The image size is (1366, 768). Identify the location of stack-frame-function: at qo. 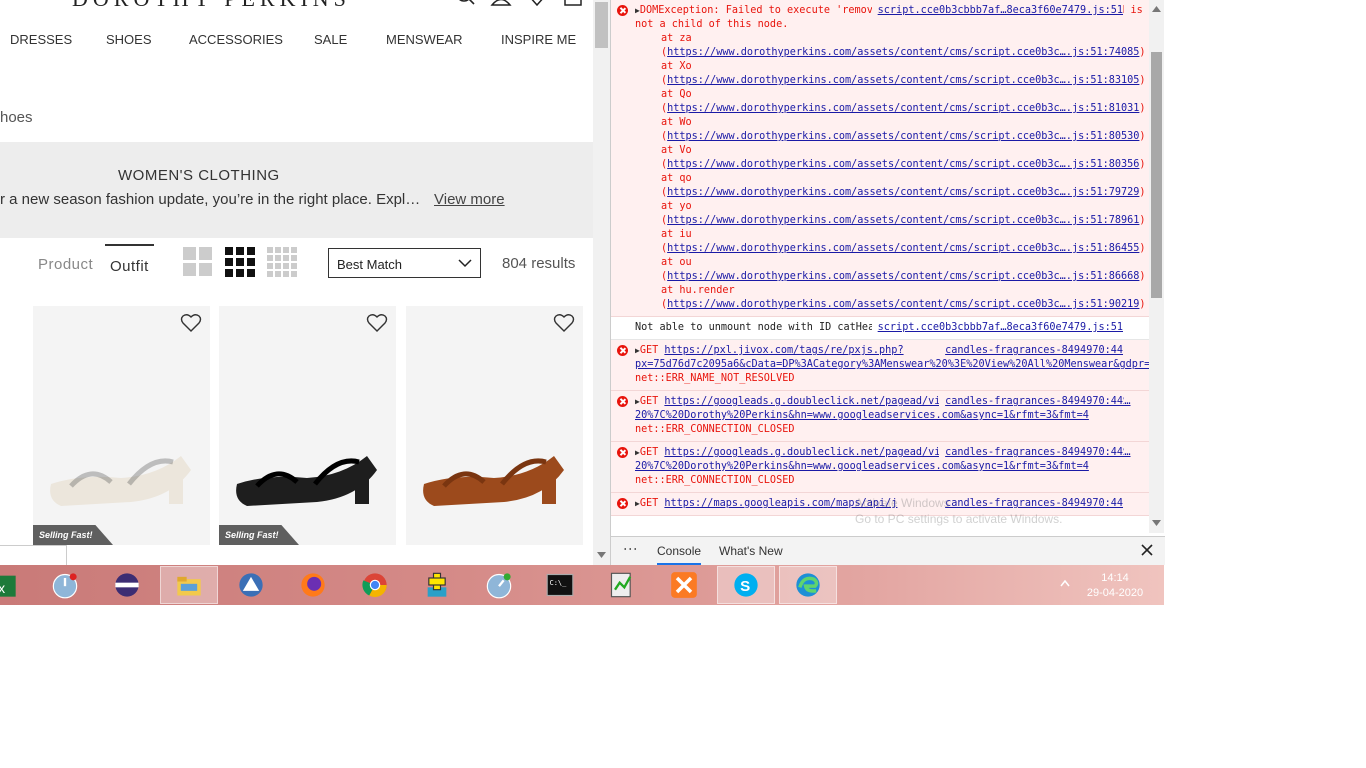
(676, 178).